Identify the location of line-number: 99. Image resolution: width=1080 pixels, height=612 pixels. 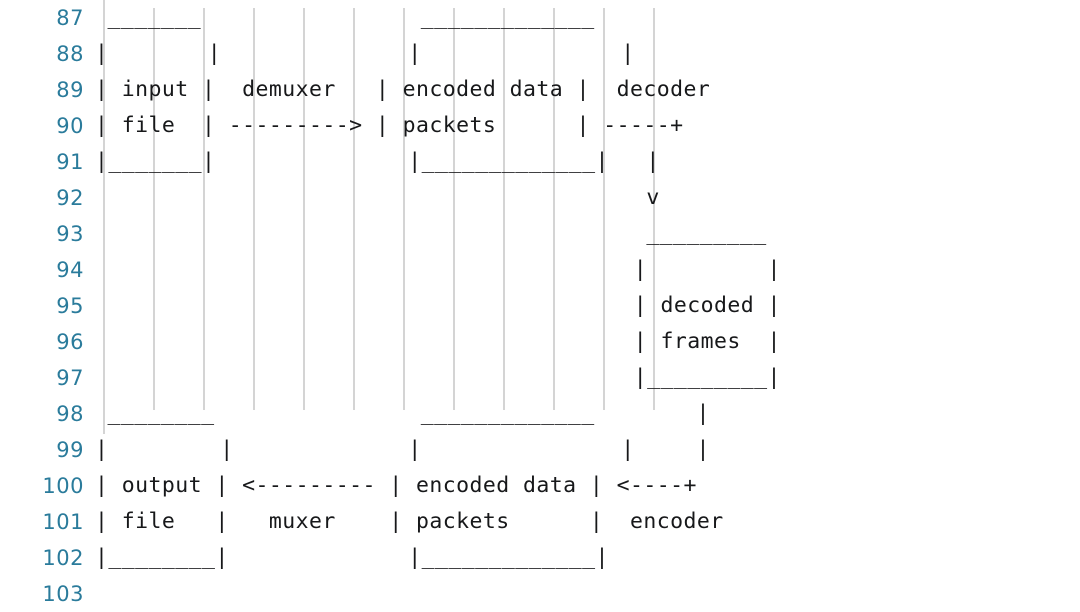
(70, 450).